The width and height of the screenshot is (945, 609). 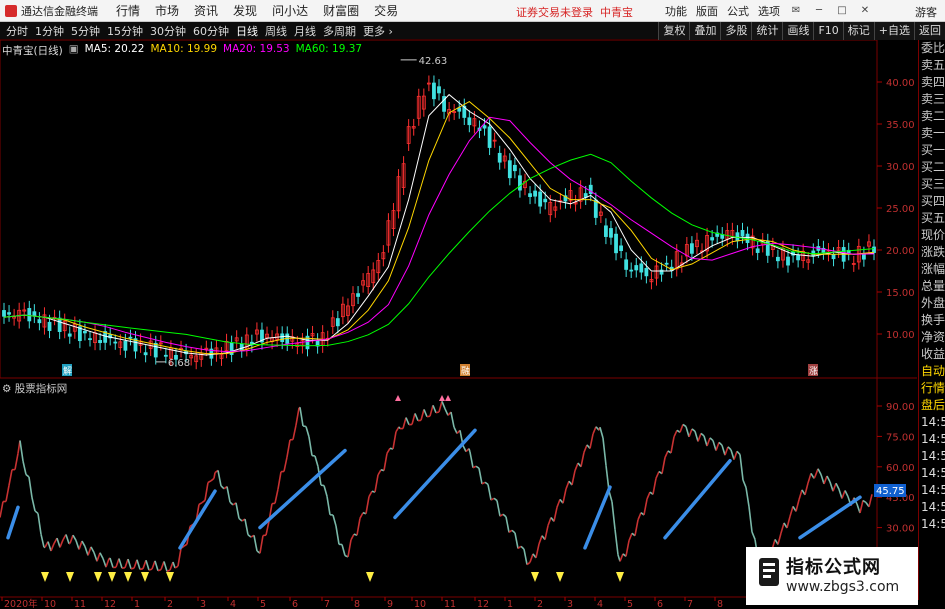 What do you see at coordinates (865, 11) in the screenshot?
I see `close-icon: ✕` at bounding box center [865, 11].